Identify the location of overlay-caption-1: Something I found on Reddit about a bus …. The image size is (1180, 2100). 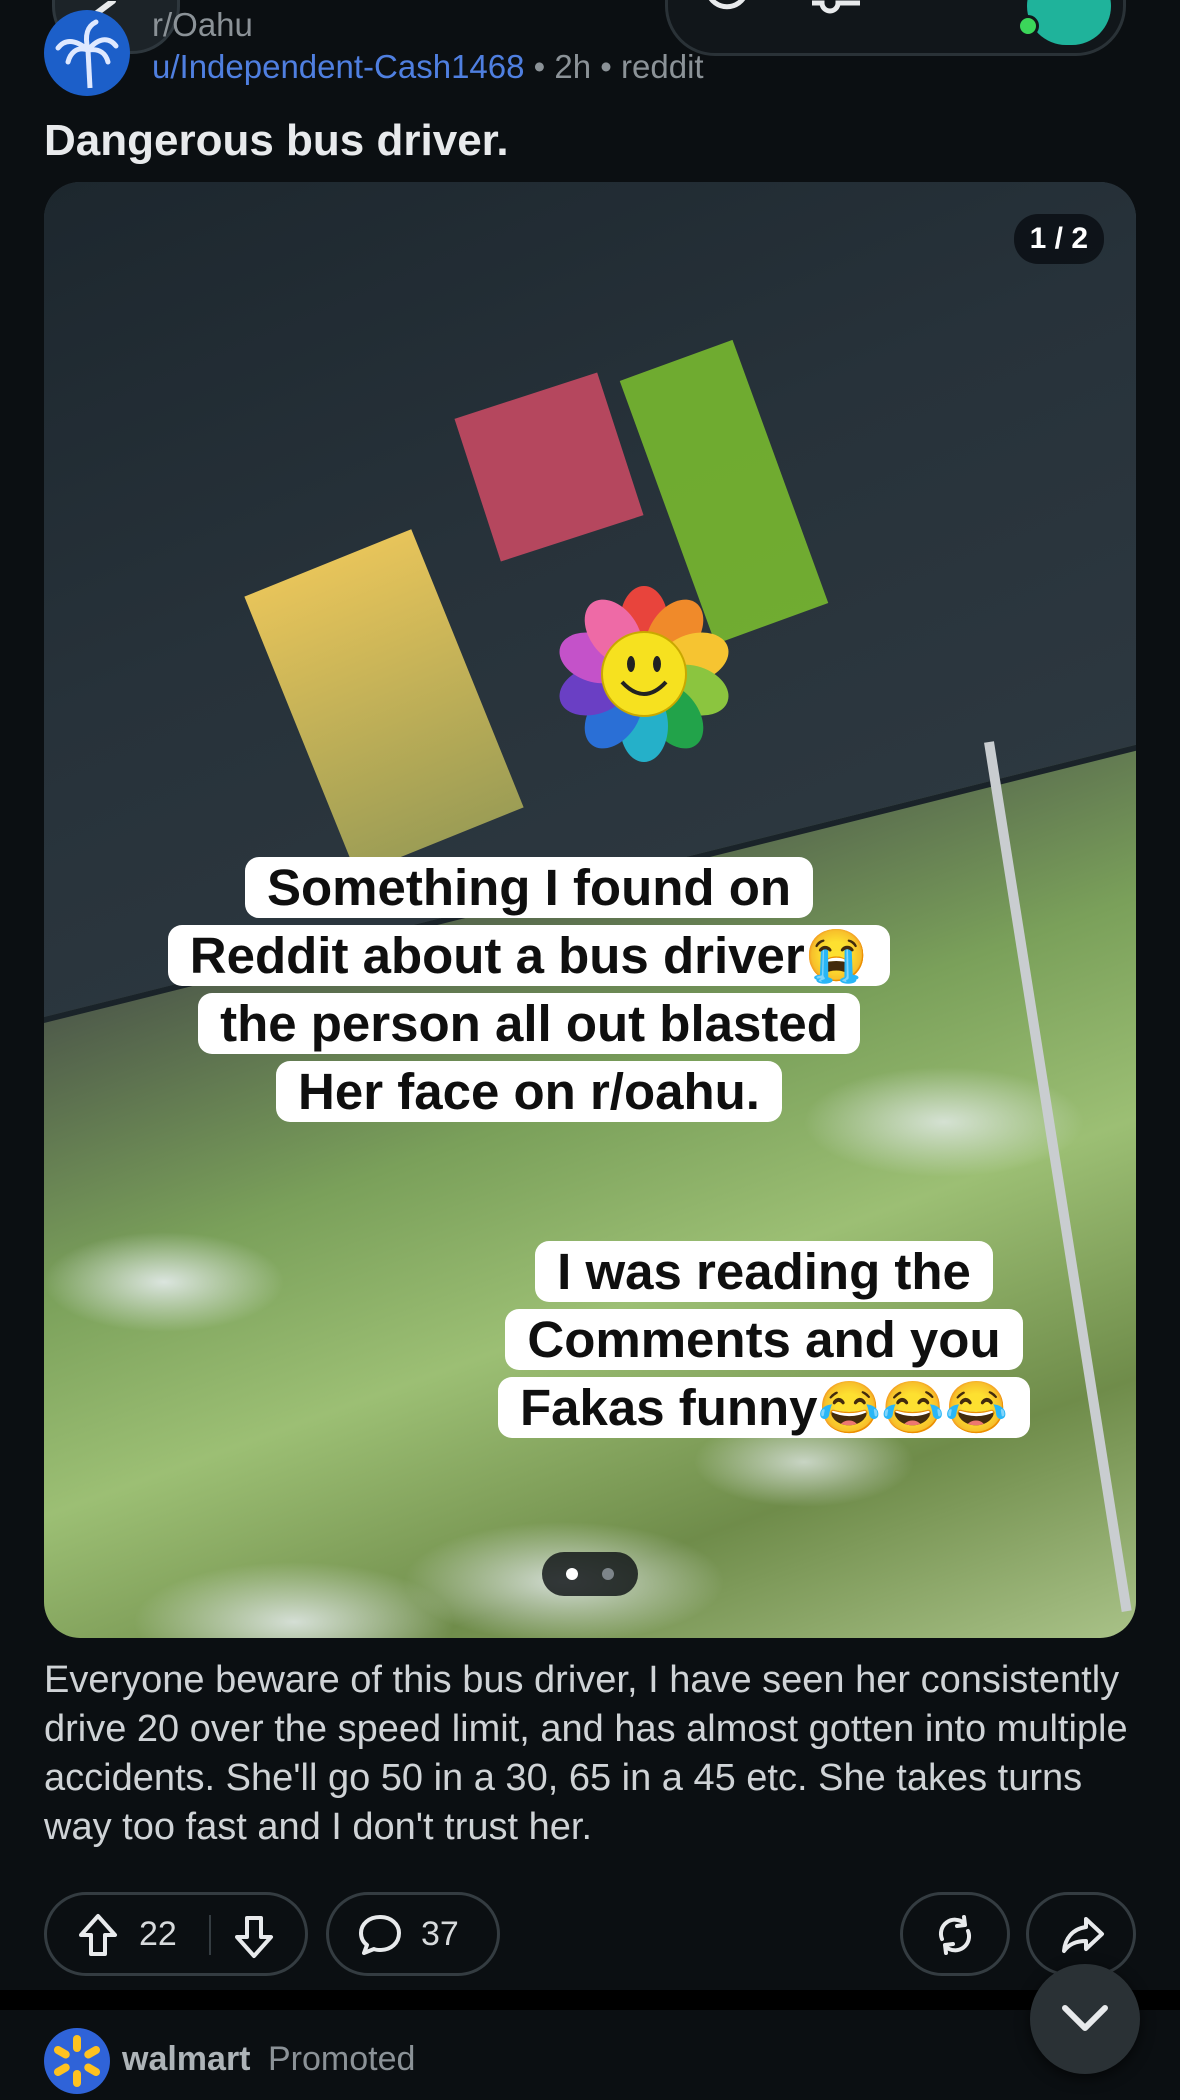
(529, 990).